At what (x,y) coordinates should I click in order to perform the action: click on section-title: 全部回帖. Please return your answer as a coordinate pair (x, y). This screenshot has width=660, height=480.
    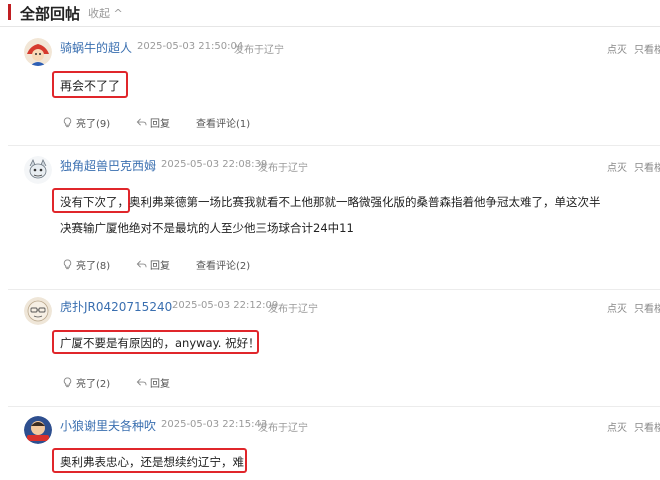
    Looking at the image, I should click on (50, 14).